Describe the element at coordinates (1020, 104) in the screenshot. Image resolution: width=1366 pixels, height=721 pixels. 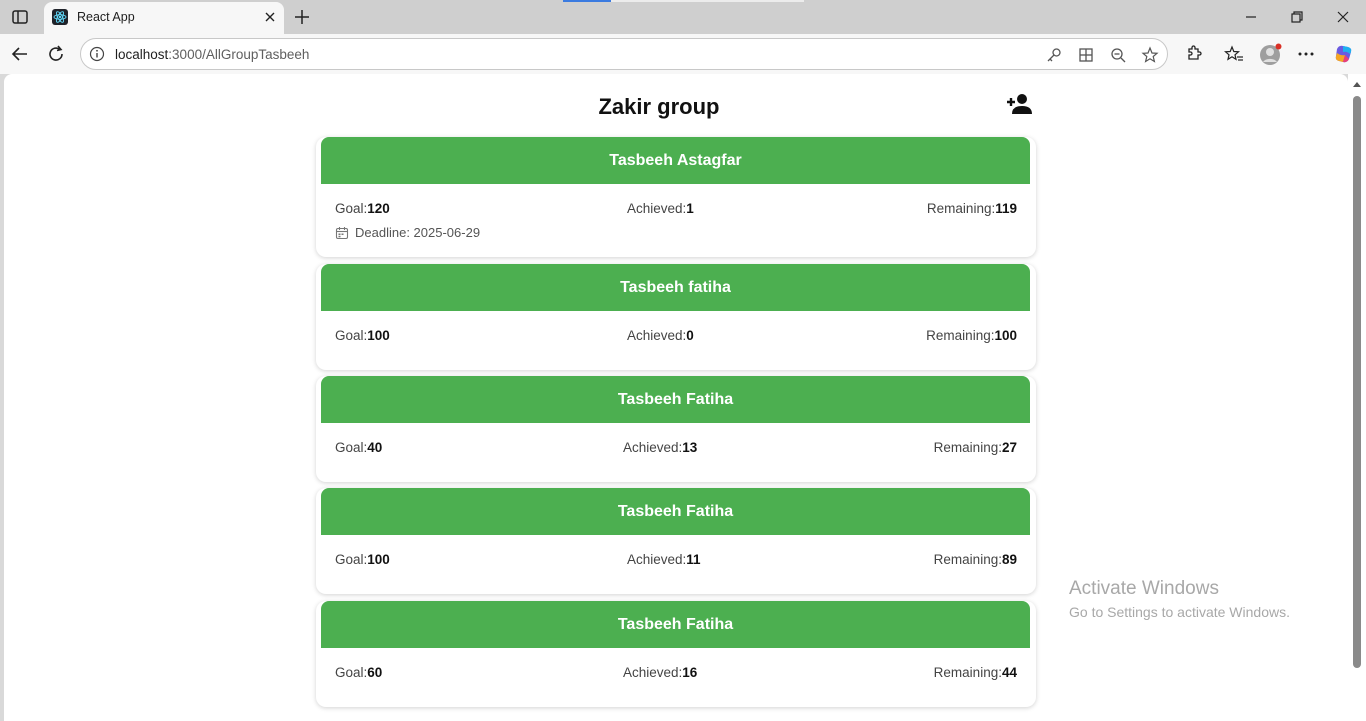
I see `add-user-icon` at that location.